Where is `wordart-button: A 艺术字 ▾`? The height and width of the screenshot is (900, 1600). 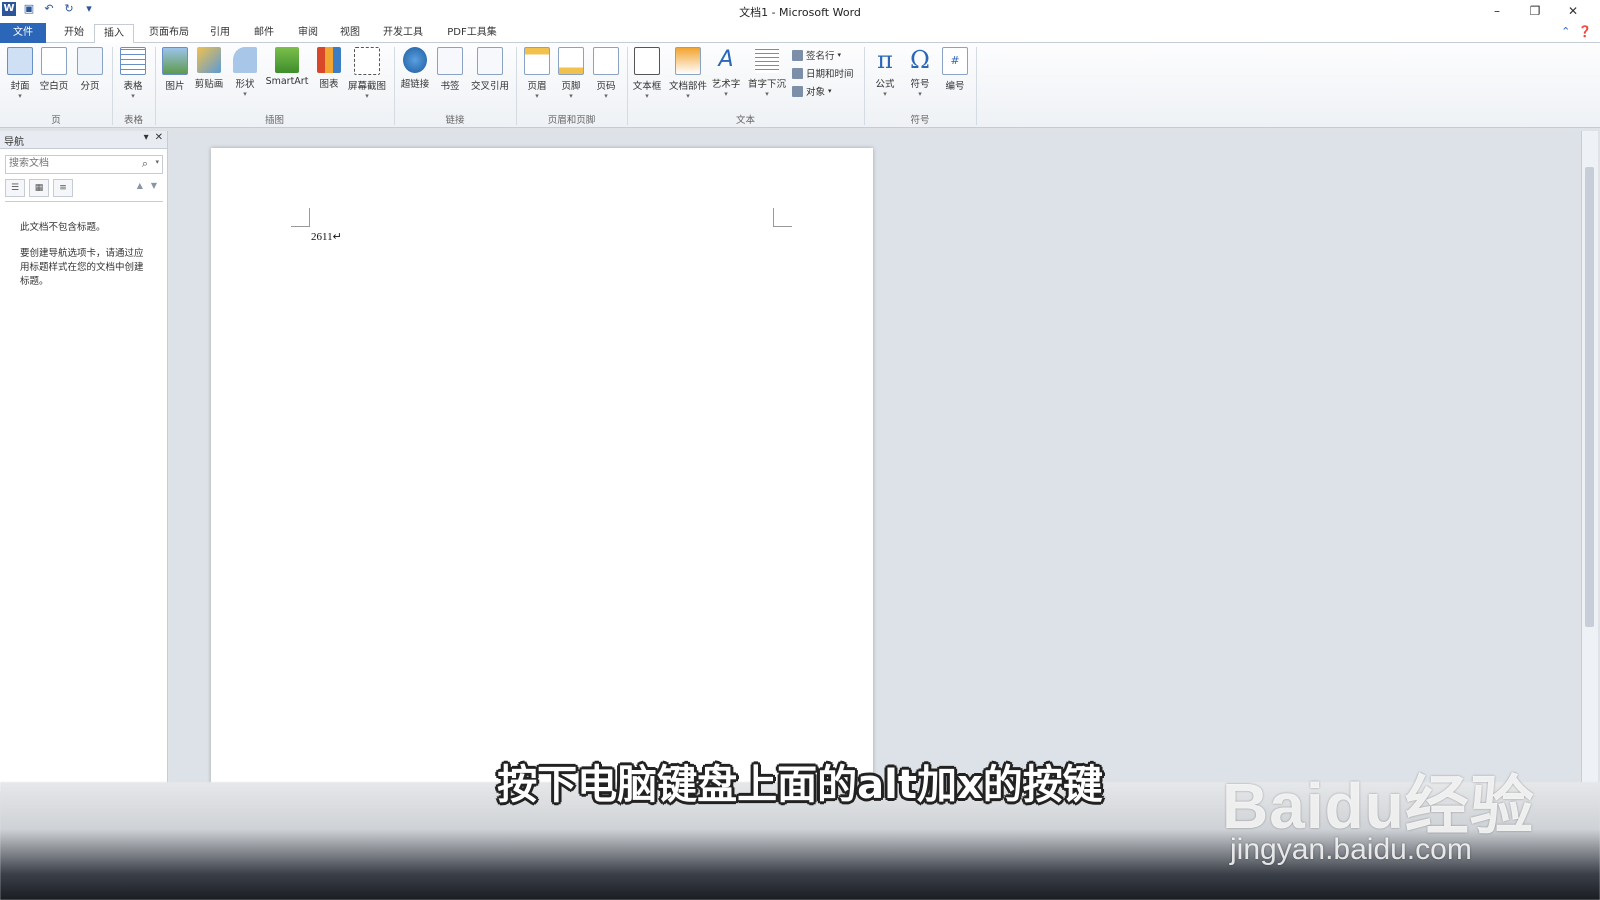
wordart-button: A 艺术字 ▾ is located at coordinates (726, 72).